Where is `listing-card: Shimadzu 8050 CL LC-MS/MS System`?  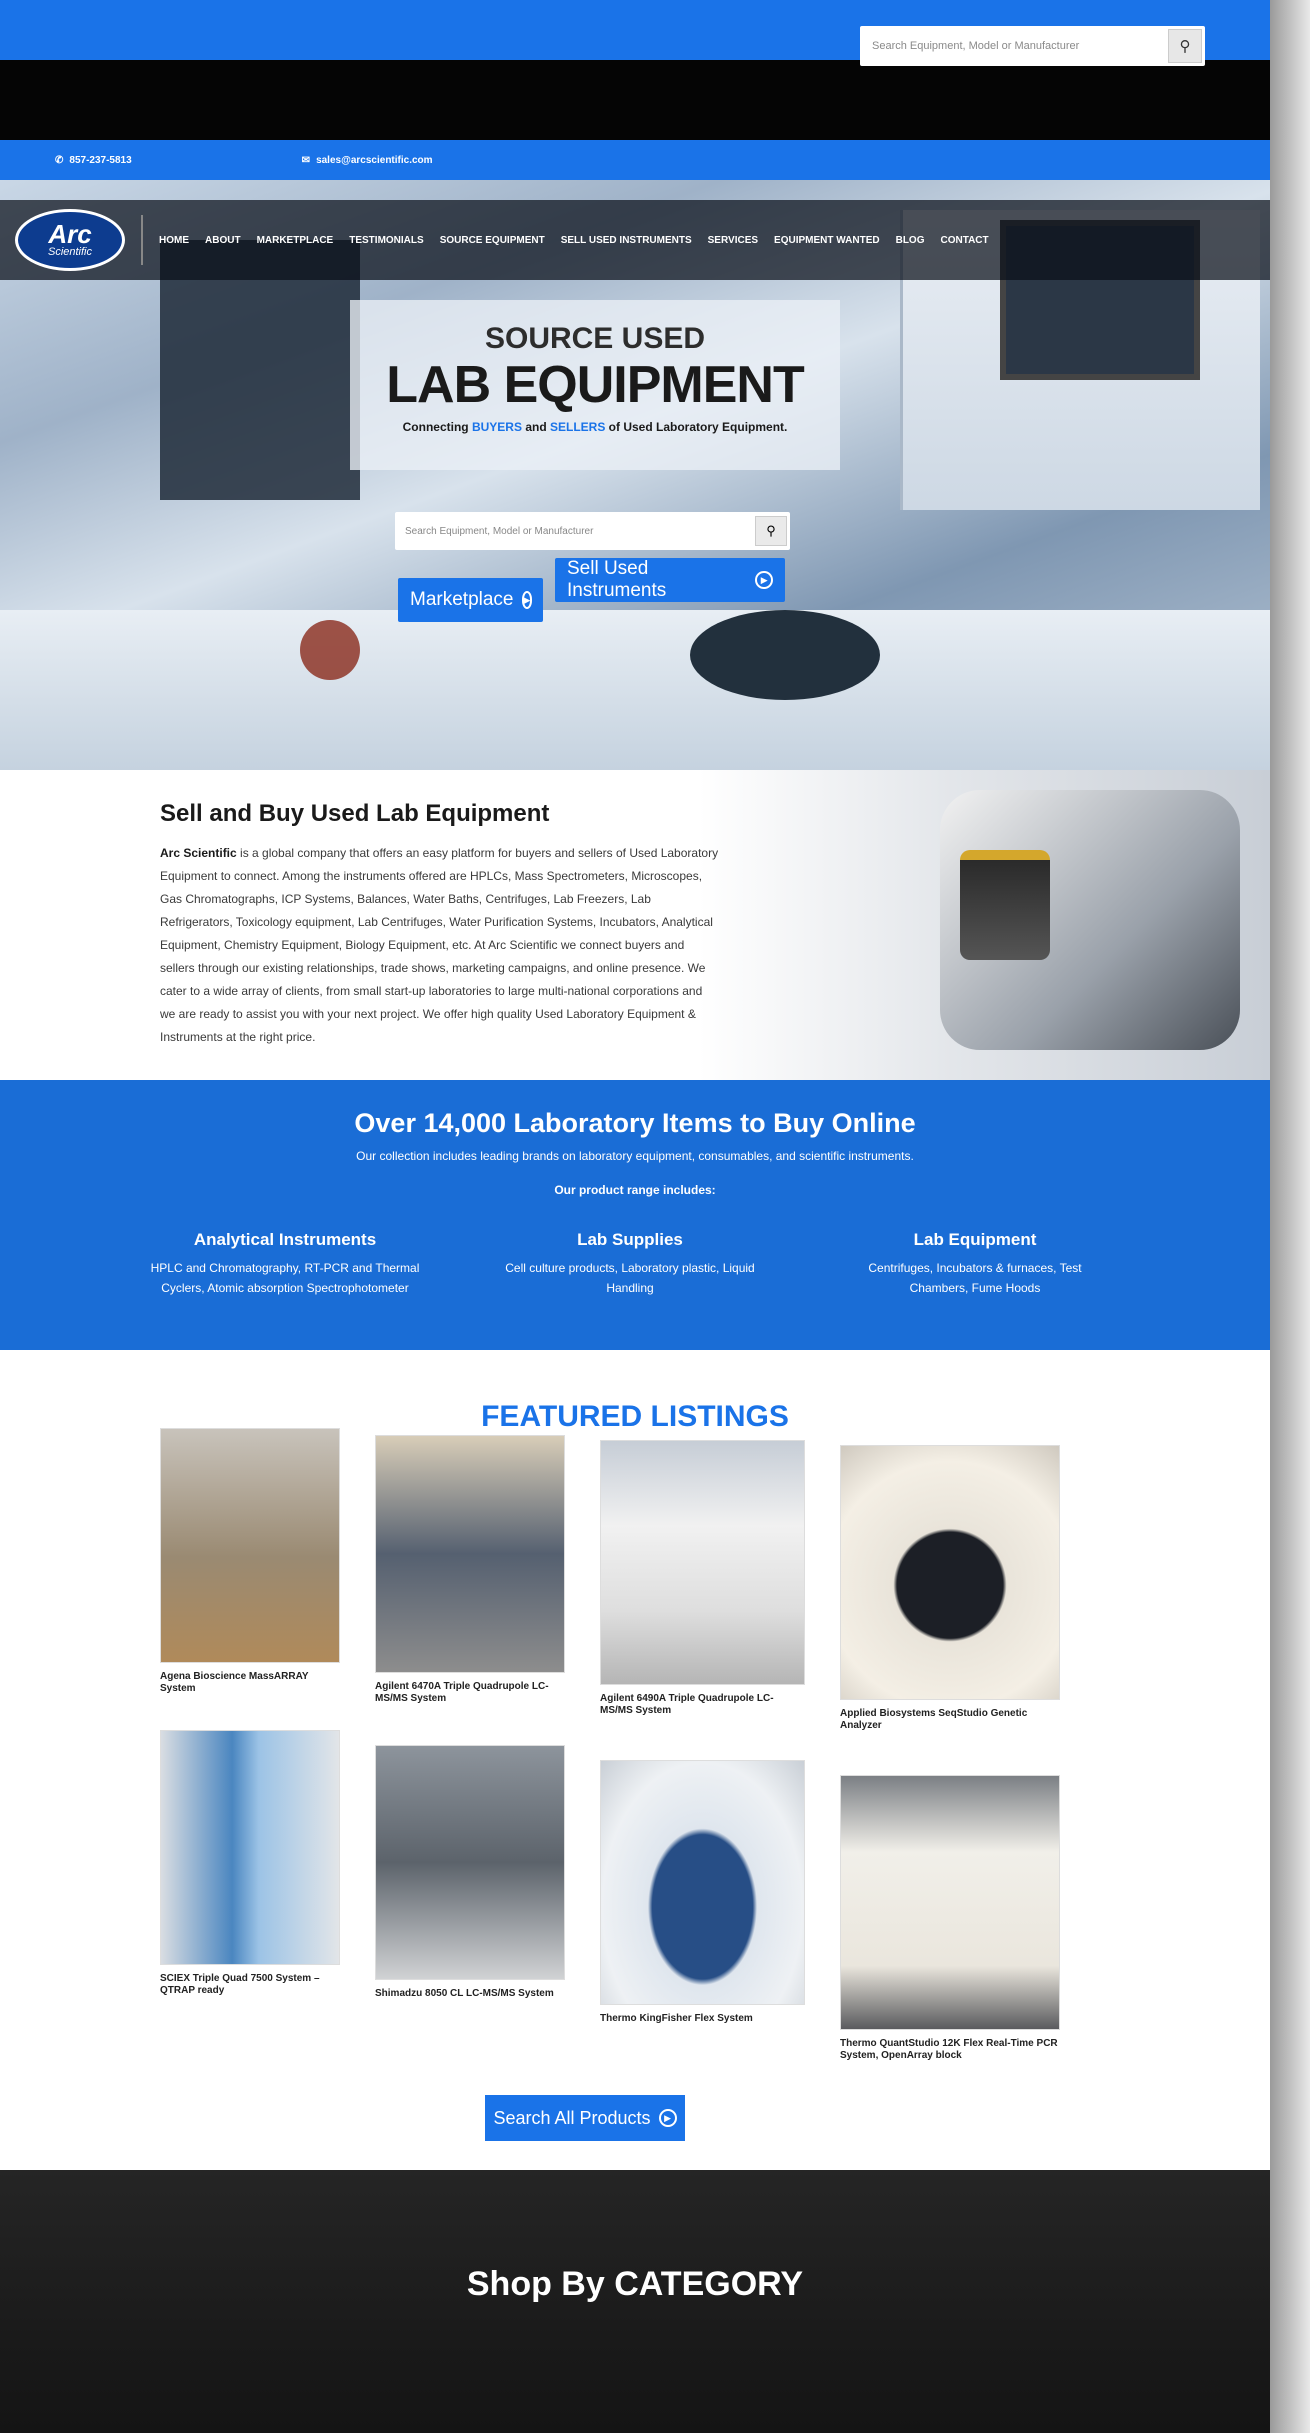
listing-card: Shimadzu 8050 CL LC-MS/MS System is located at coordinates (470, 1872).